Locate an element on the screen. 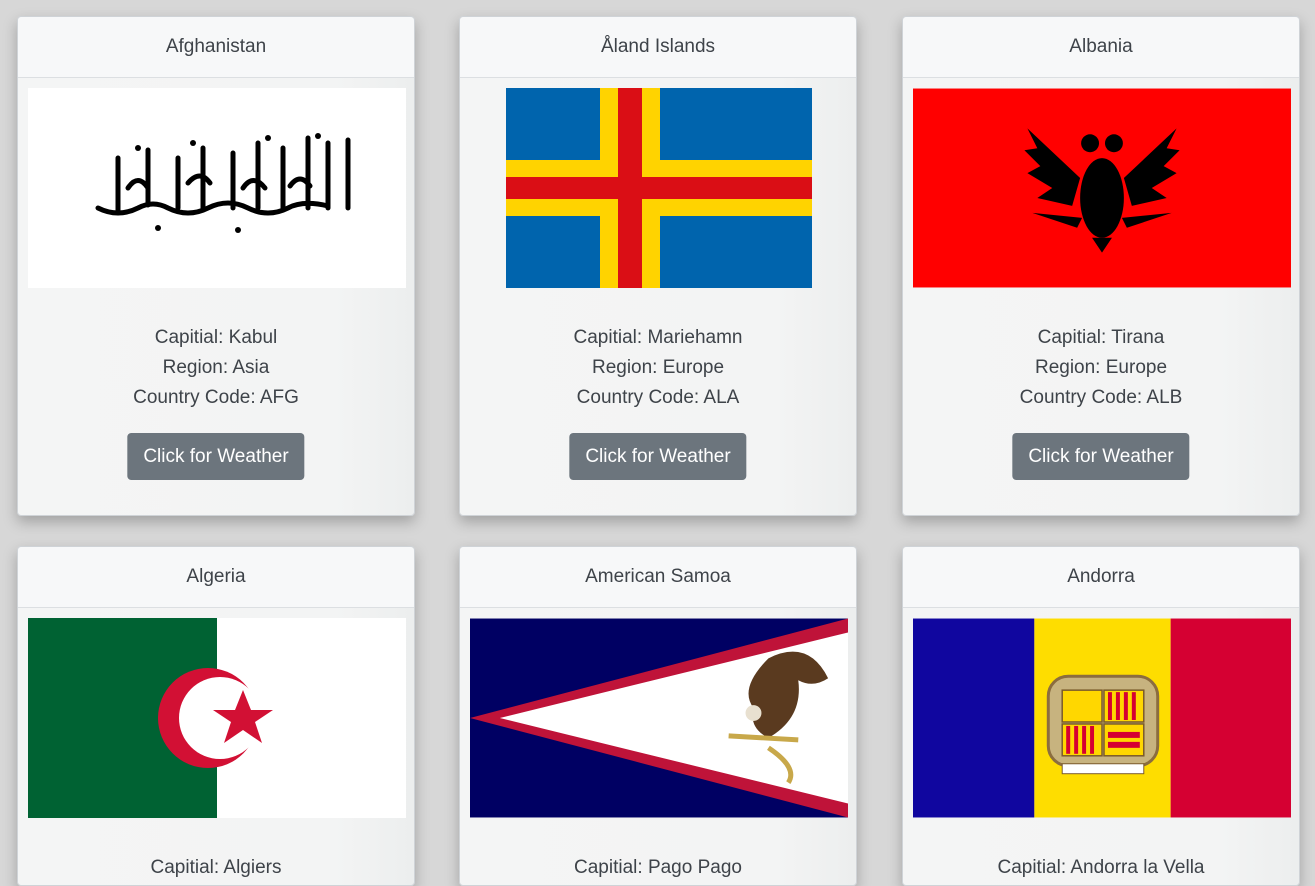  country-name: Åland Islands is located at coordinates (658, 47).